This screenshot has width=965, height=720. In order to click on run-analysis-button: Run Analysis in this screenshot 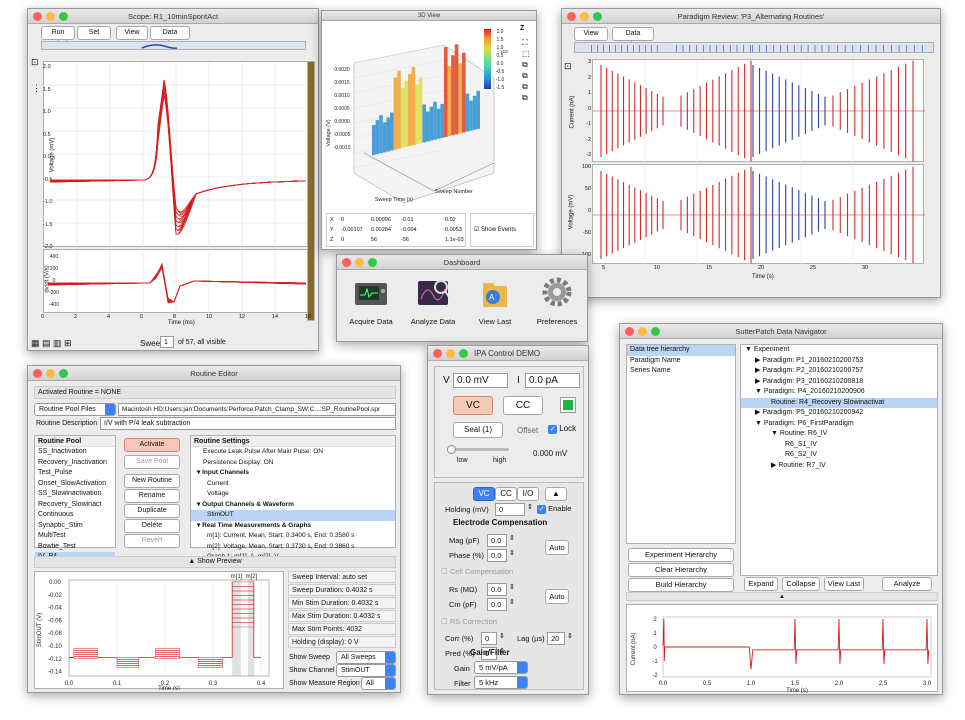, I will do `click(58, 37)`.